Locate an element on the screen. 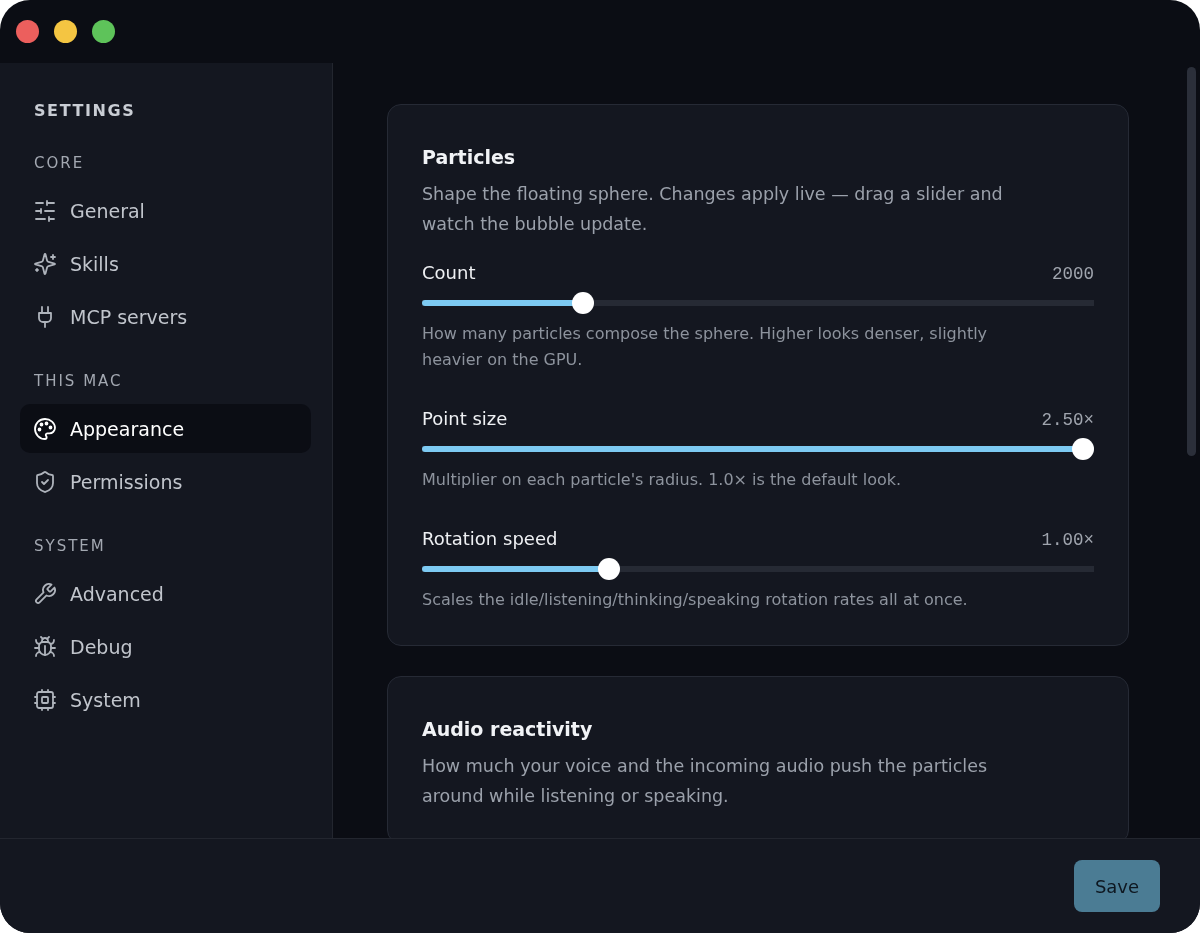  sidebar-item: General is located at coordinates (165, 210).